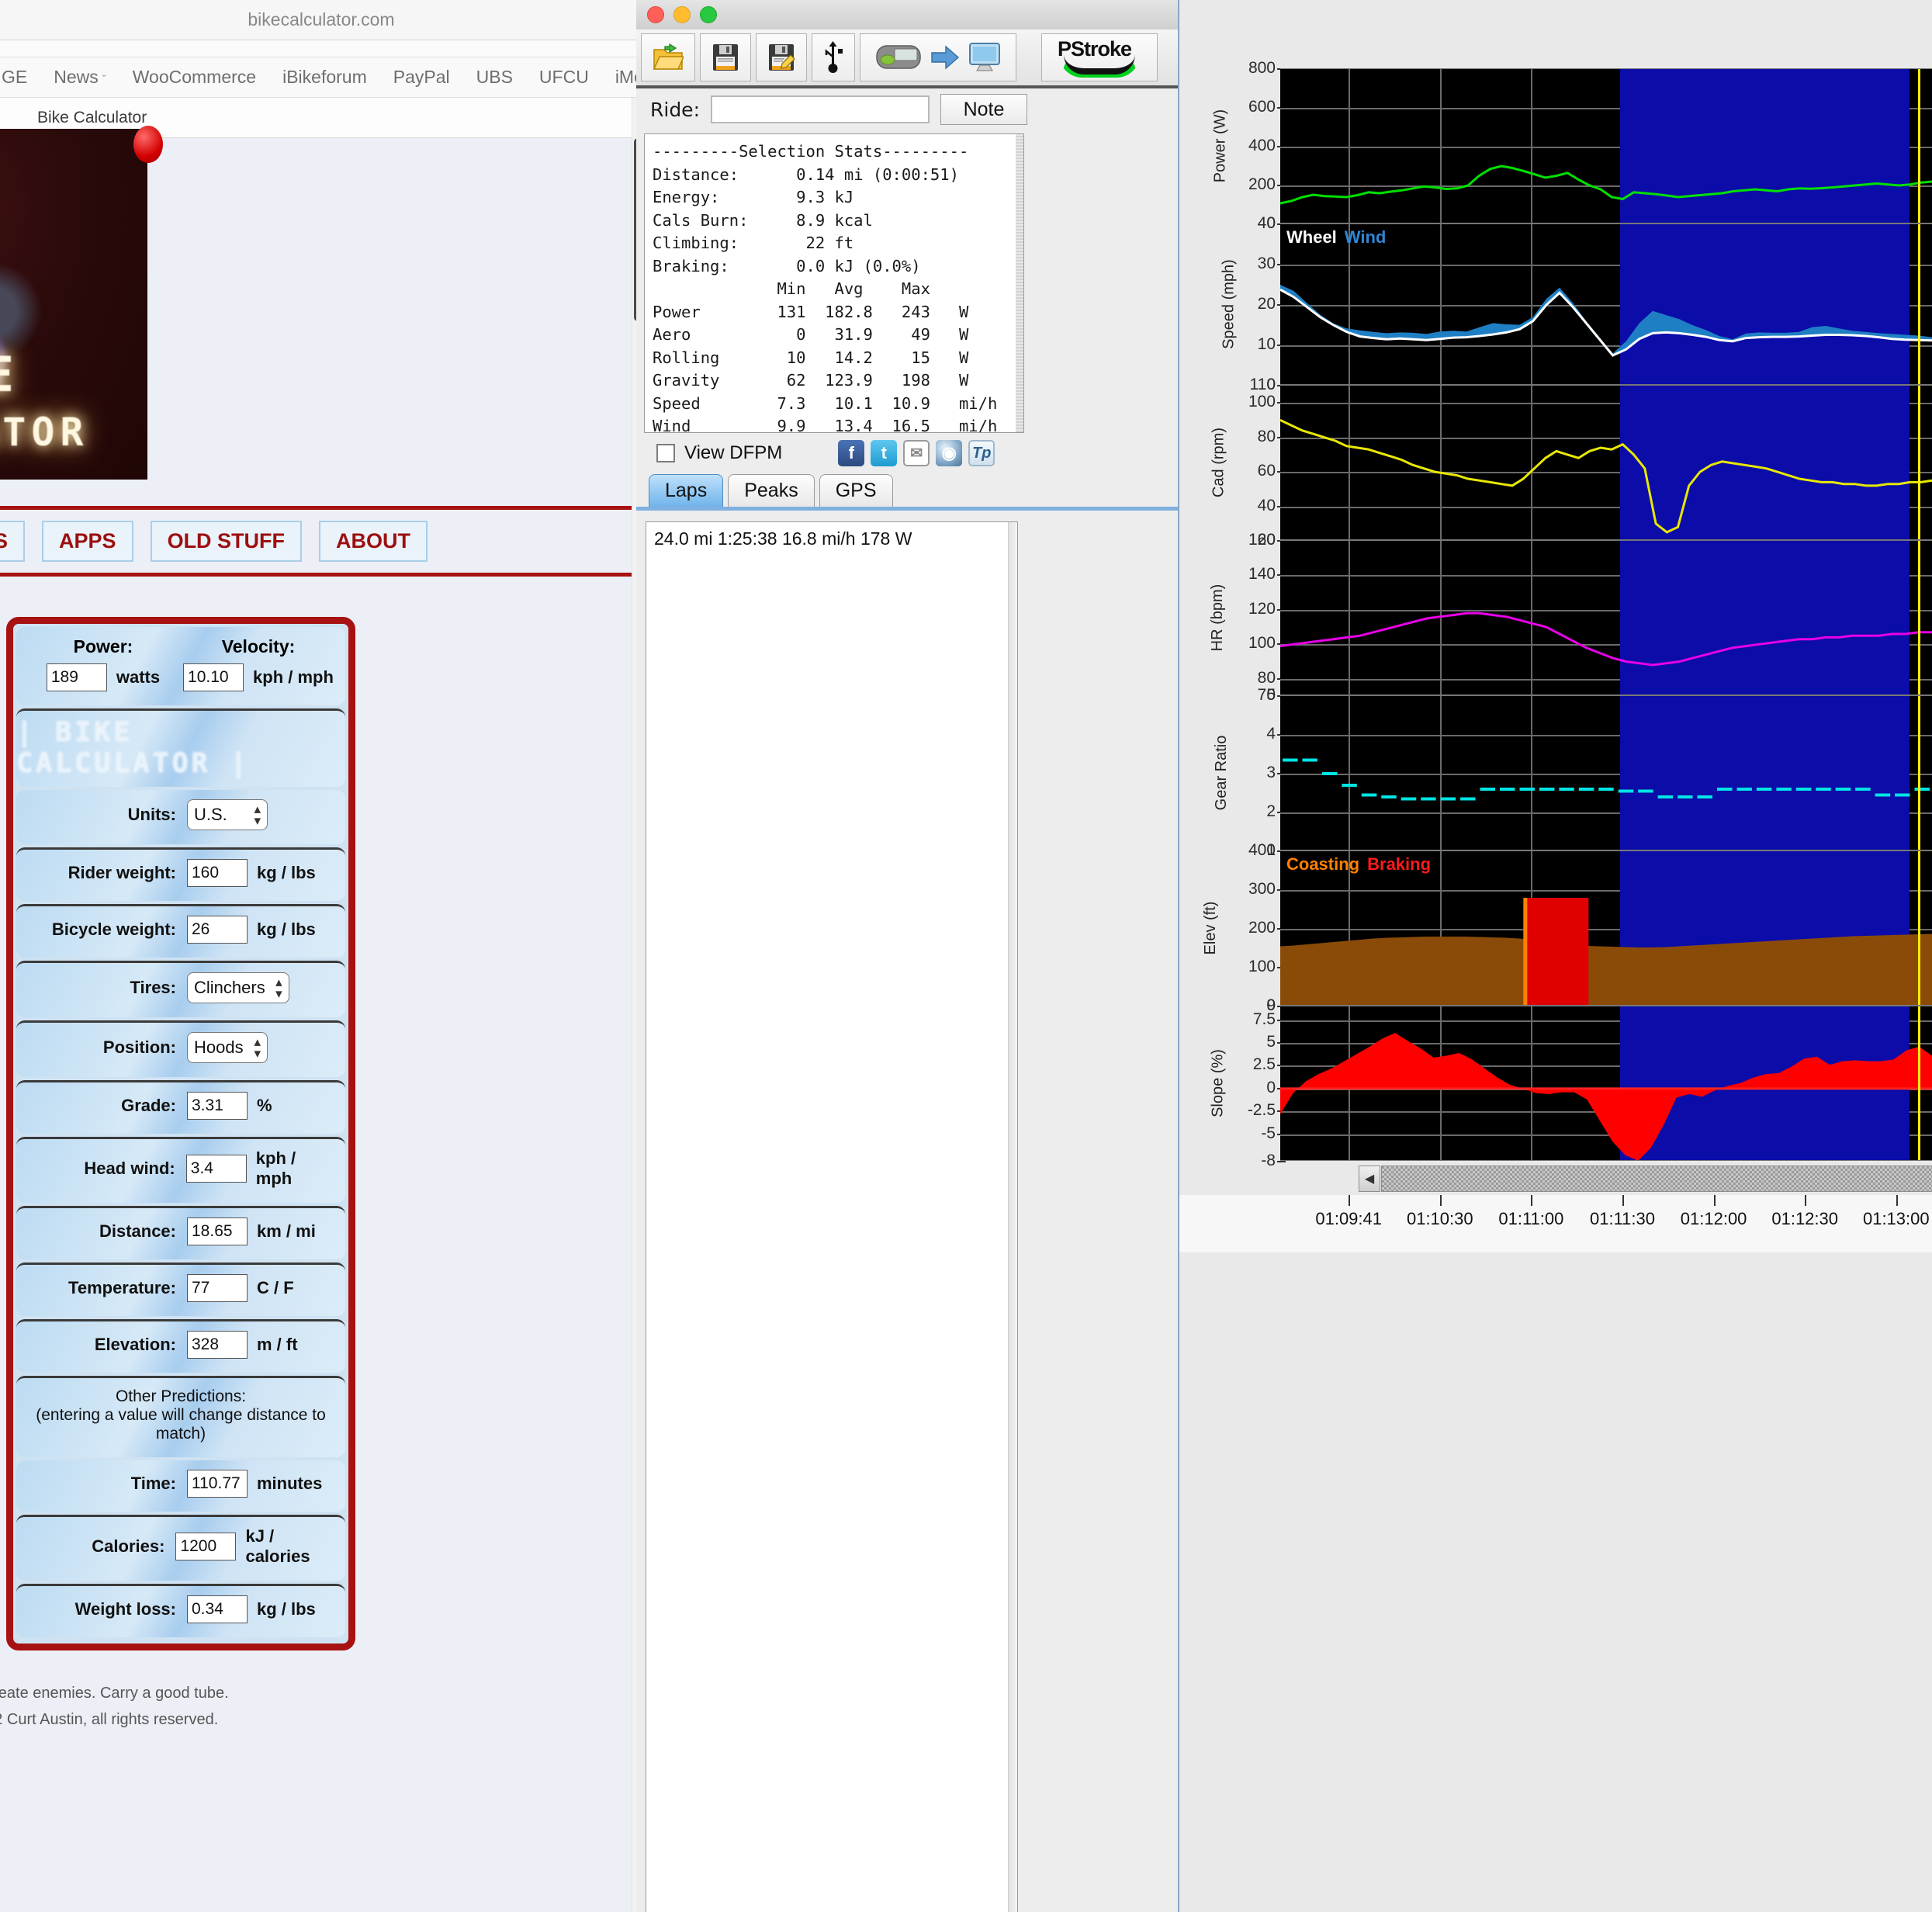 The width and height of the screenshot is (1932, 1912). Describe the element at coordinates (665, 453) in the screenshot. I see `view-dfpm-checkbox` at that location.